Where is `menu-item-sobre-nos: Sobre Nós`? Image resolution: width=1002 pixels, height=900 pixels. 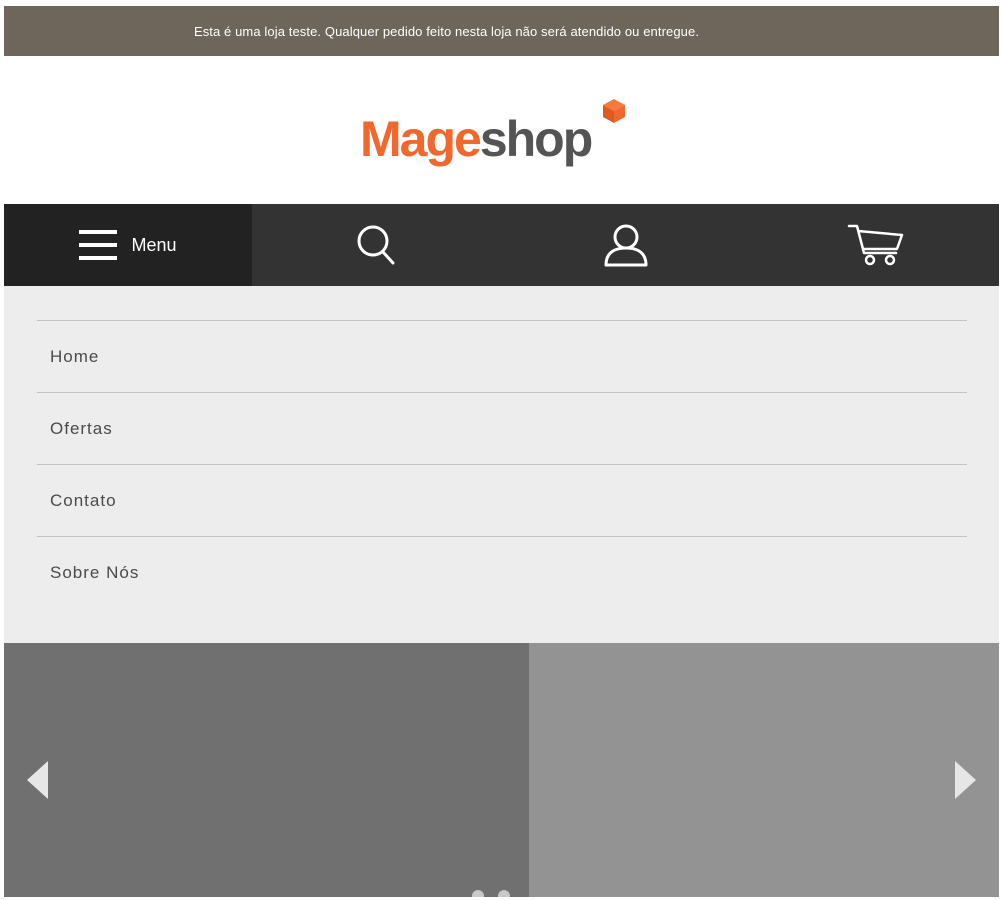 menu-item-sobre-nos: Sobre Nós is located at coordinates (502, 573).